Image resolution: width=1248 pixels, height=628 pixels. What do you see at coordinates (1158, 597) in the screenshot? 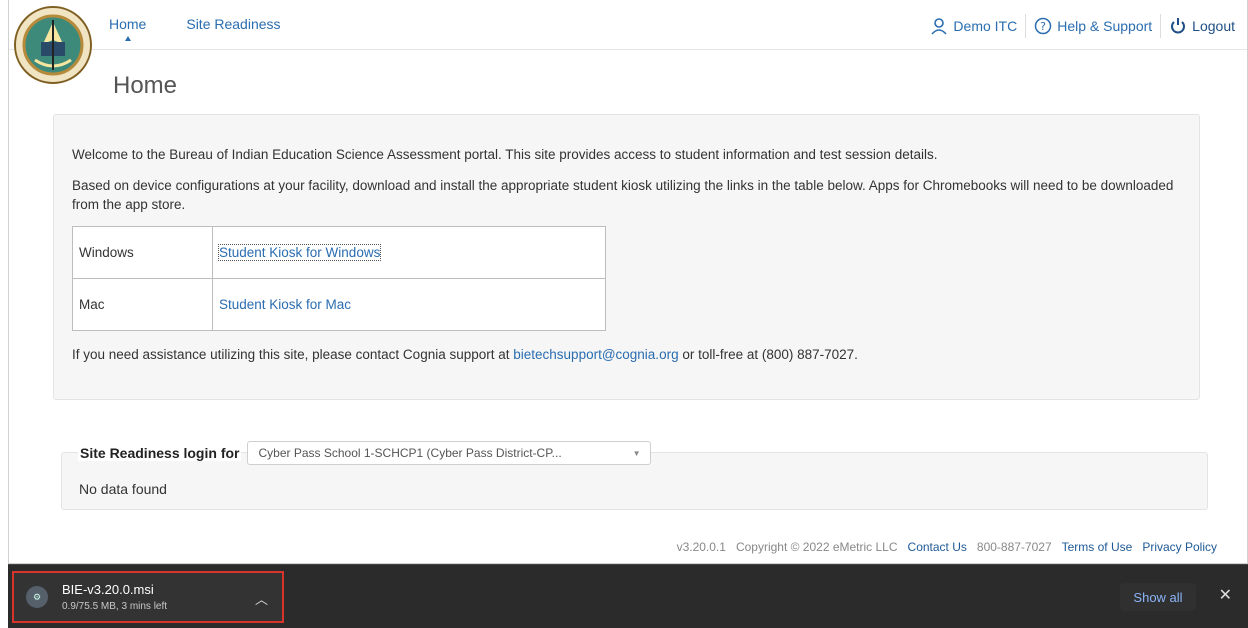
I see `show-all-button: Show all` at bounding box center [1158, 597].